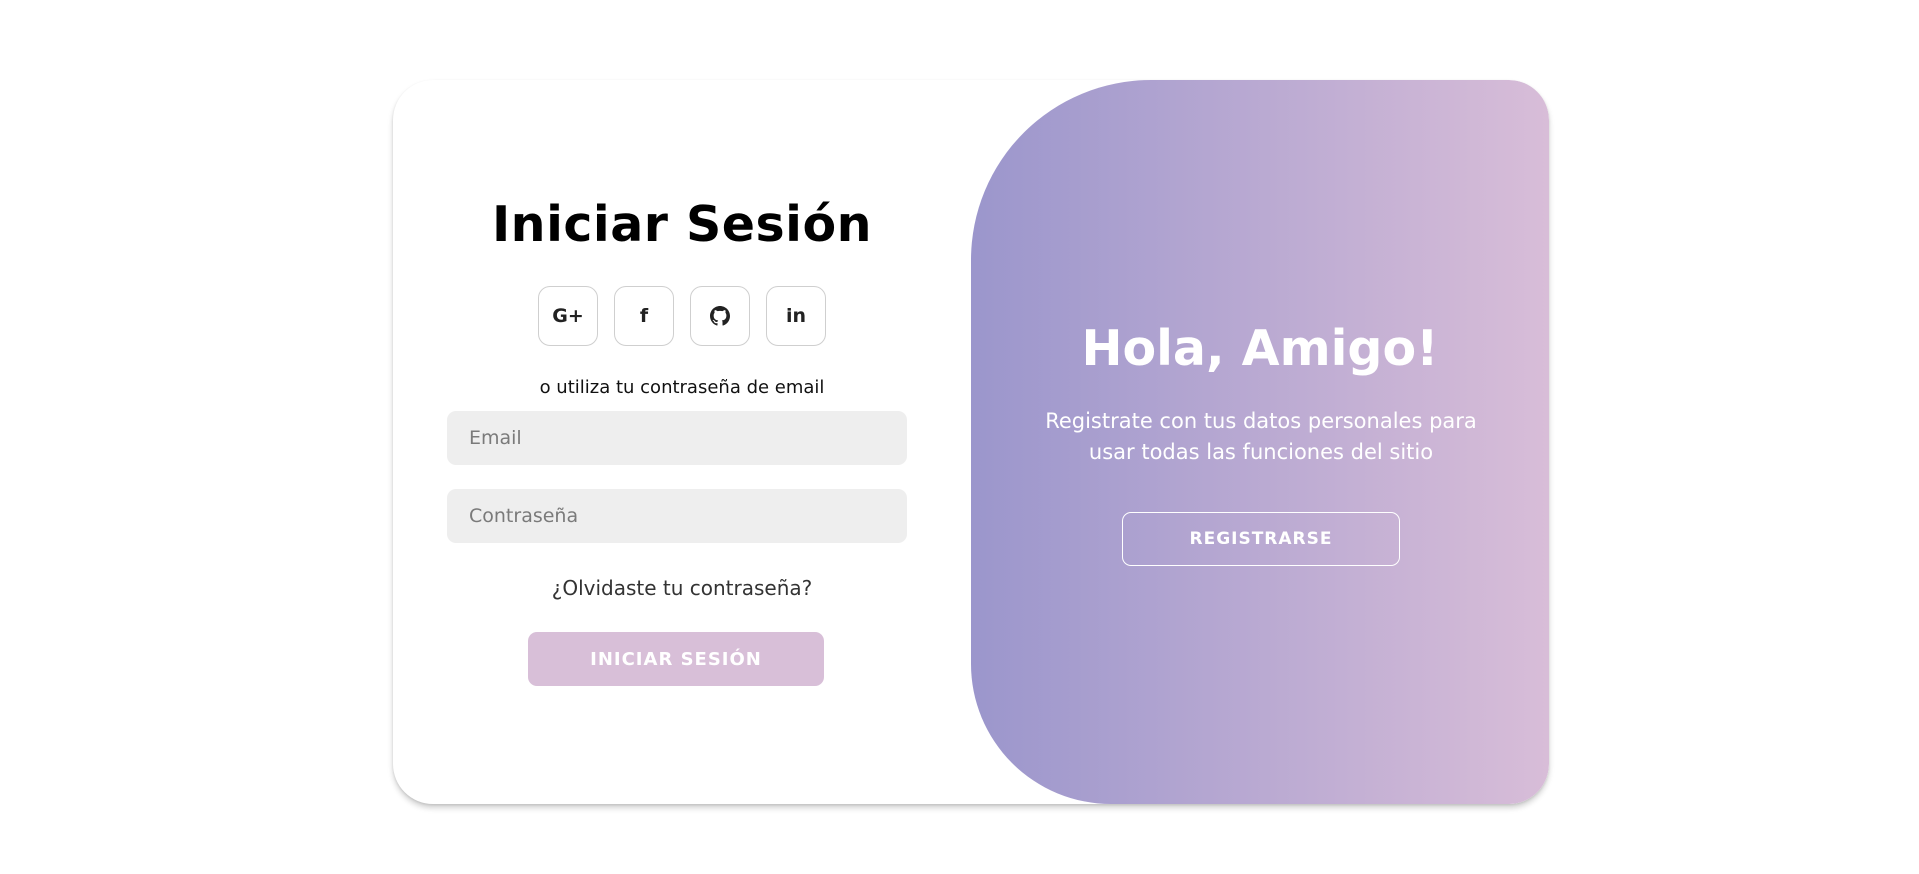 The width and height of the screenshot is (1919, 874). I want to click on email-input, so click(677, 438).